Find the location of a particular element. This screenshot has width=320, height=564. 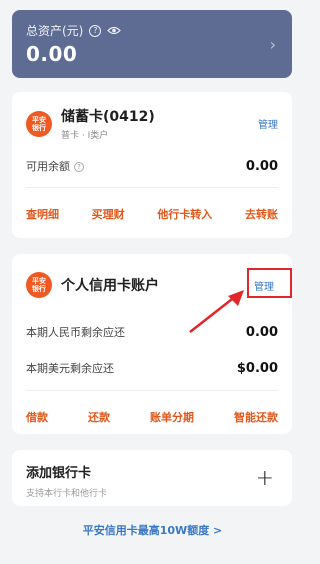

installment-button: 账单分期 is located at coordinates (172, 417).